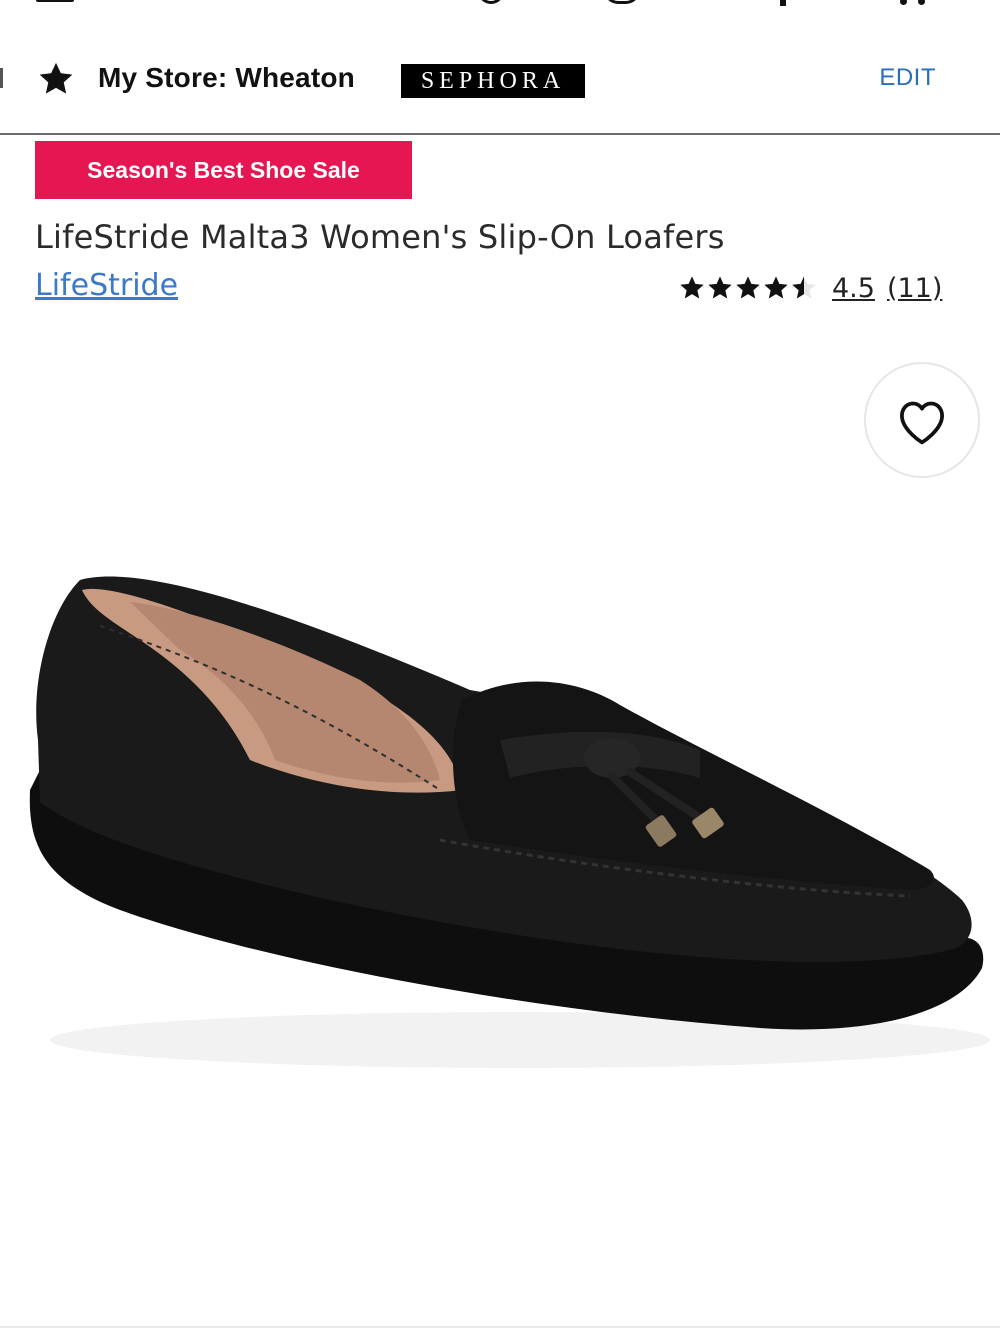  I want to click on bottom-divider, so click(500, 1327).